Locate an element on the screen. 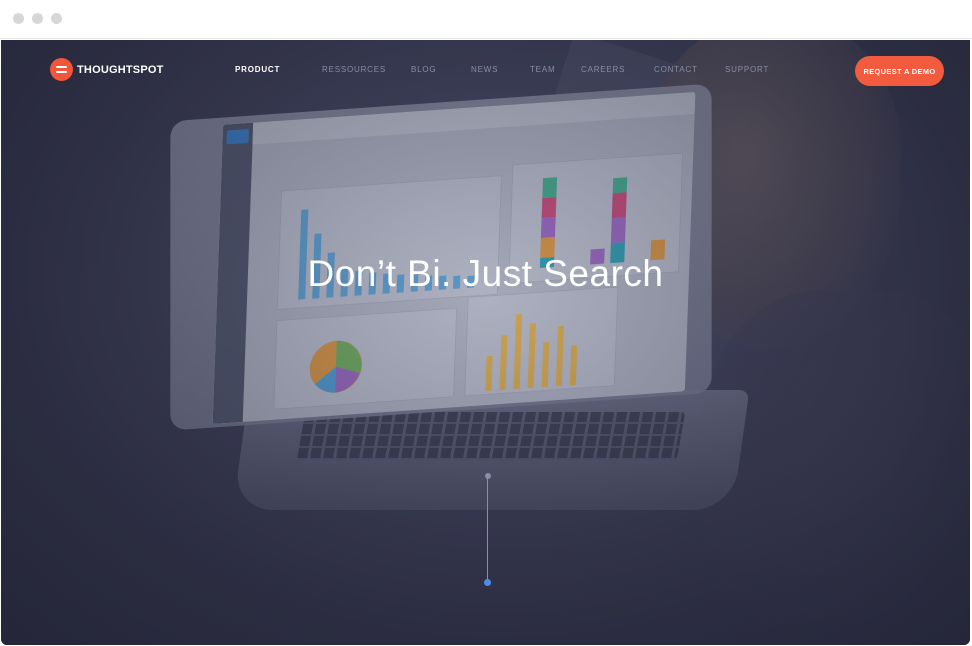  nav-item-ressources: RESSOURCES is located at coordinates (354, 69).